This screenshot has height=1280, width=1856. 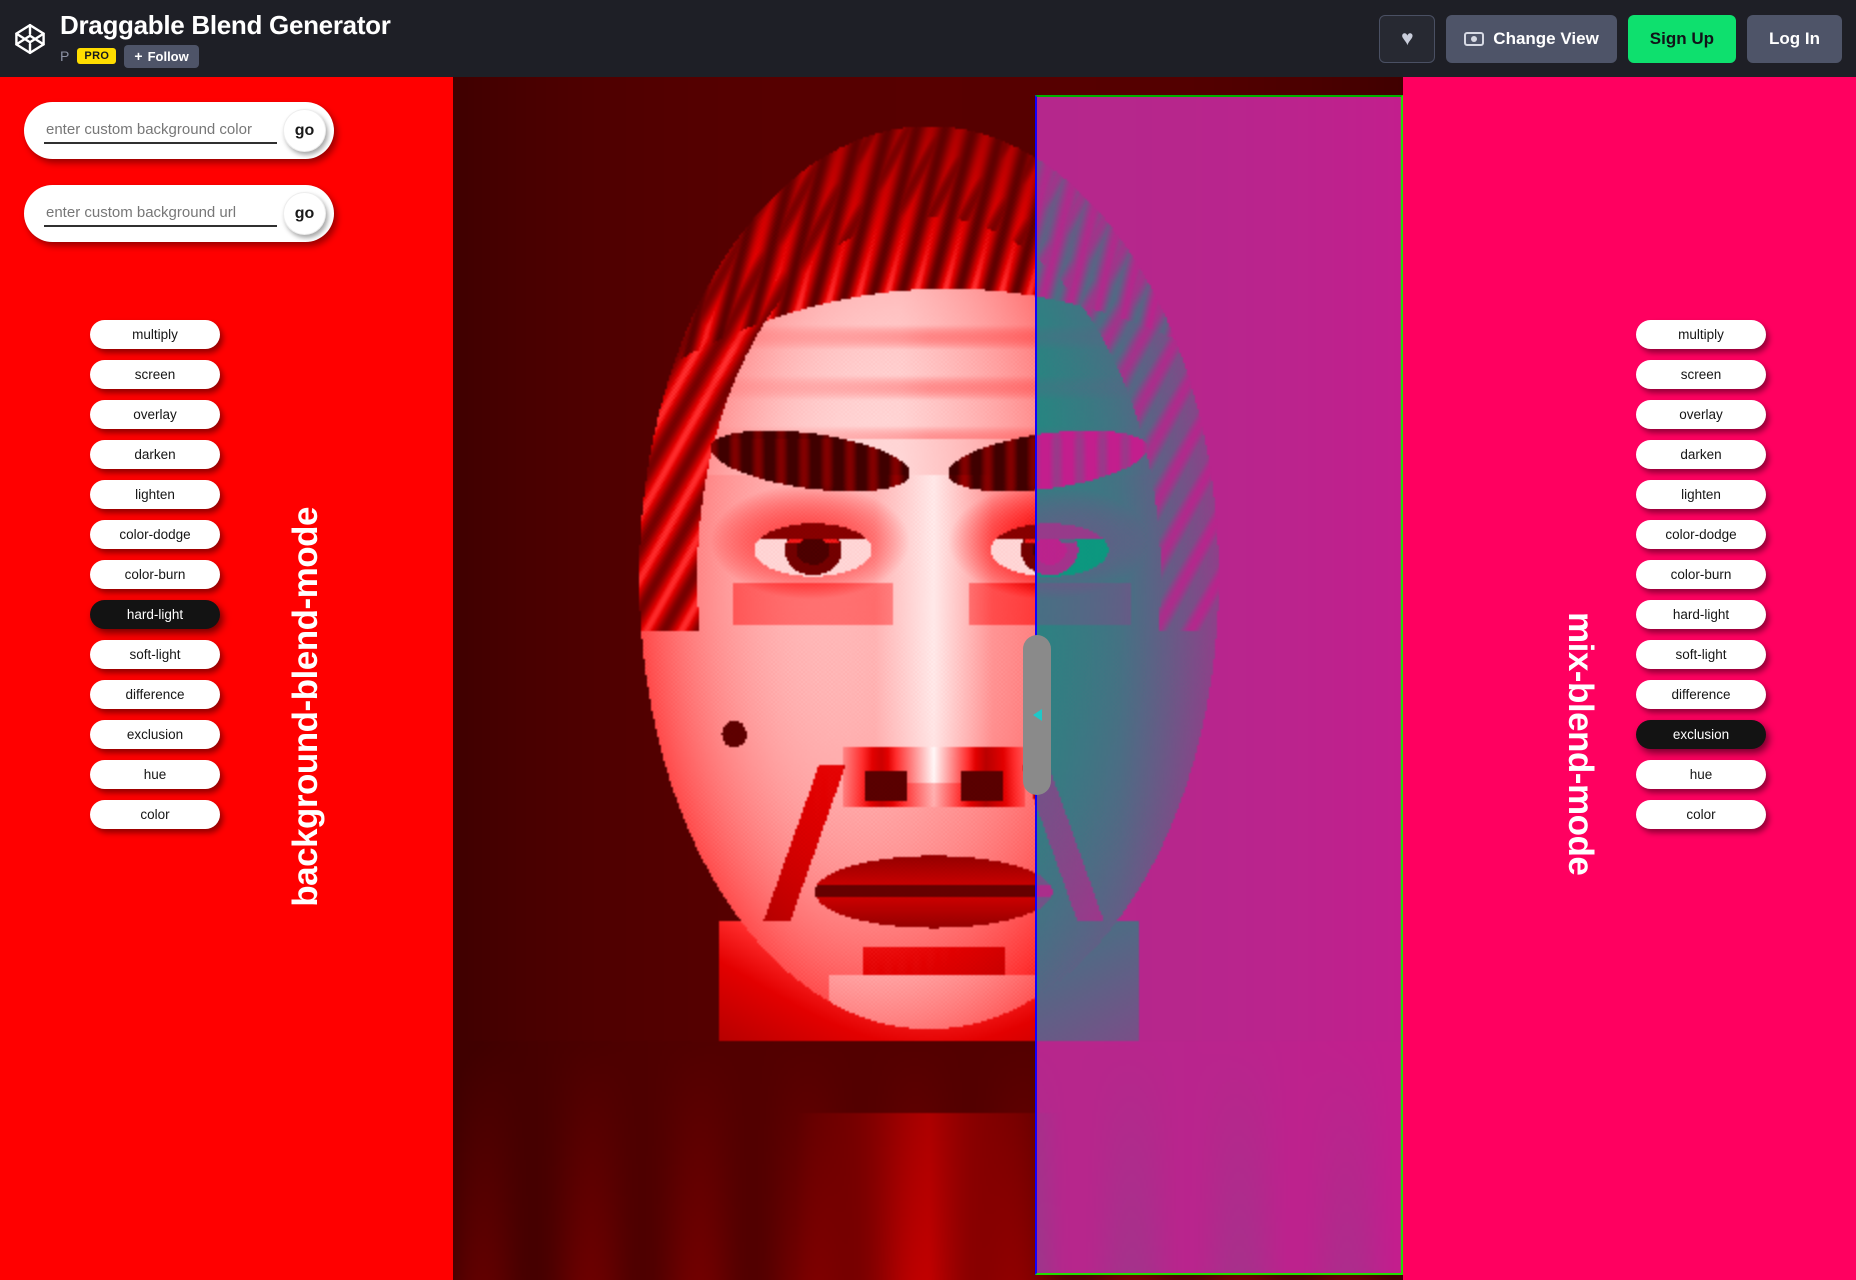 I want to click on drag-handle, so click(x=1037, y=715).